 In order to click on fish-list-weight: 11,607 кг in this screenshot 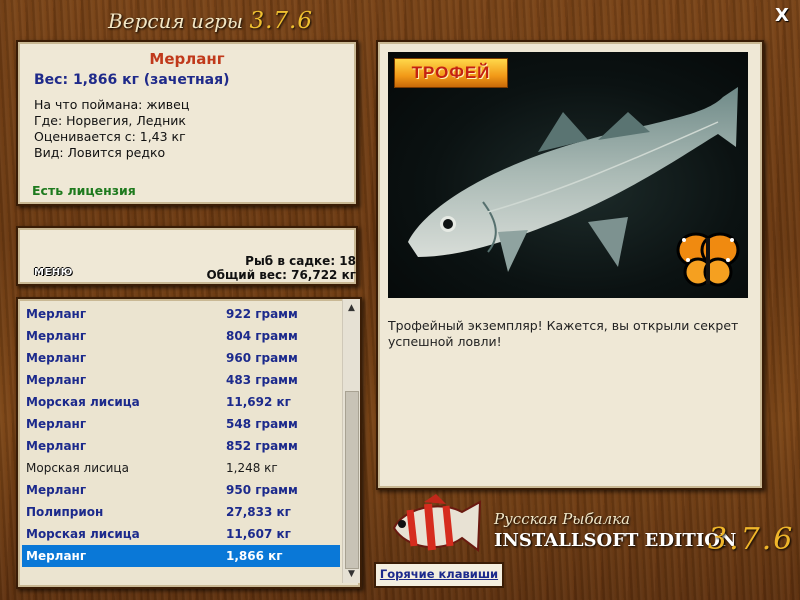, I will do `click(258, 534)`.